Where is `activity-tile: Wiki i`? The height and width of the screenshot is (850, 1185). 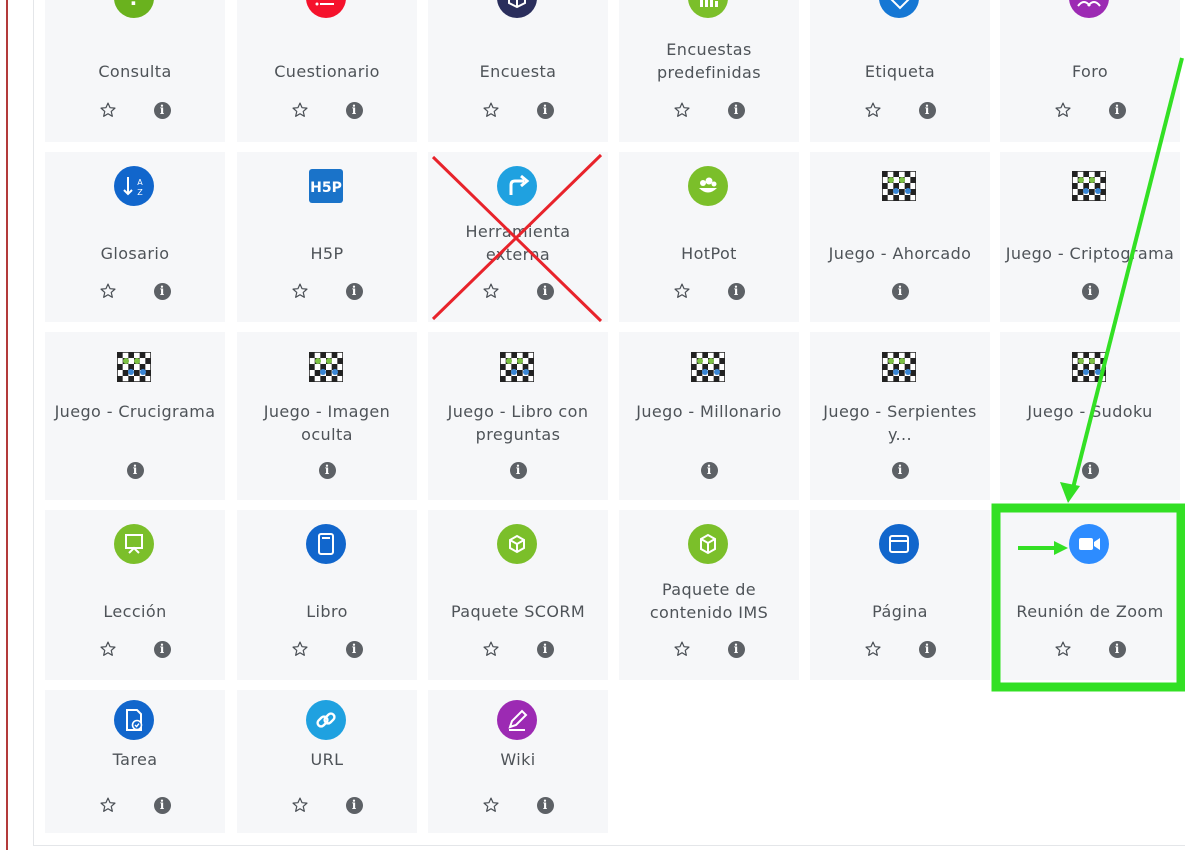
activity-tile: Wiki i is located at coordinates (518, 761).